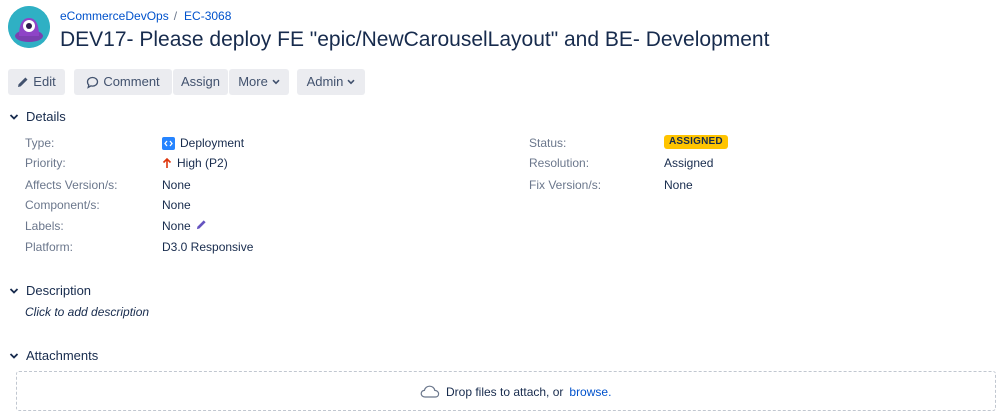 Image resolution: width=999 pixels, height=411 pixels. Describe the element at coordinates (202, 163) in the screenshot. I see `priority-value-text: High (P2)` at that location.